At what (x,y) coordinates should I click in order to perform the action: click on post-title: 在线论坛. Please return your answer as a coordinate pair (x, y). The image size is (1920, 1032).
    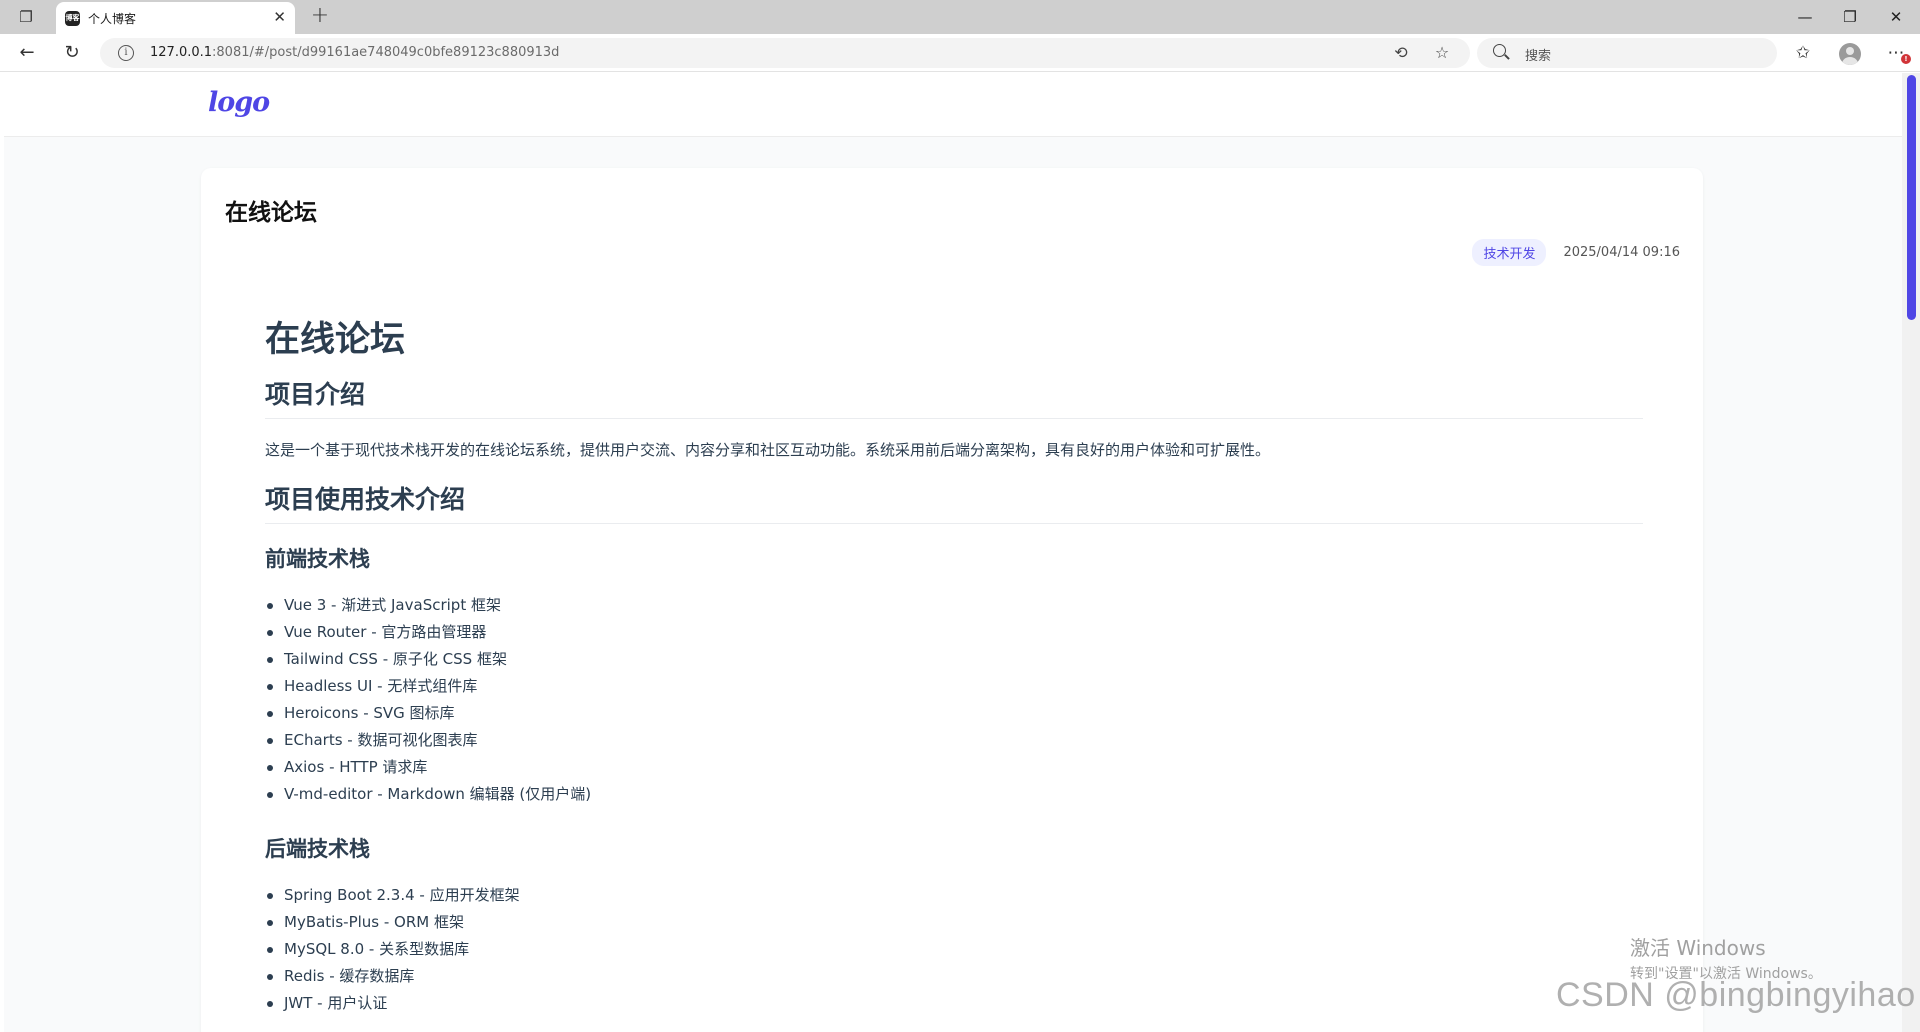
    Looking at the image, I should click on (271, 213).